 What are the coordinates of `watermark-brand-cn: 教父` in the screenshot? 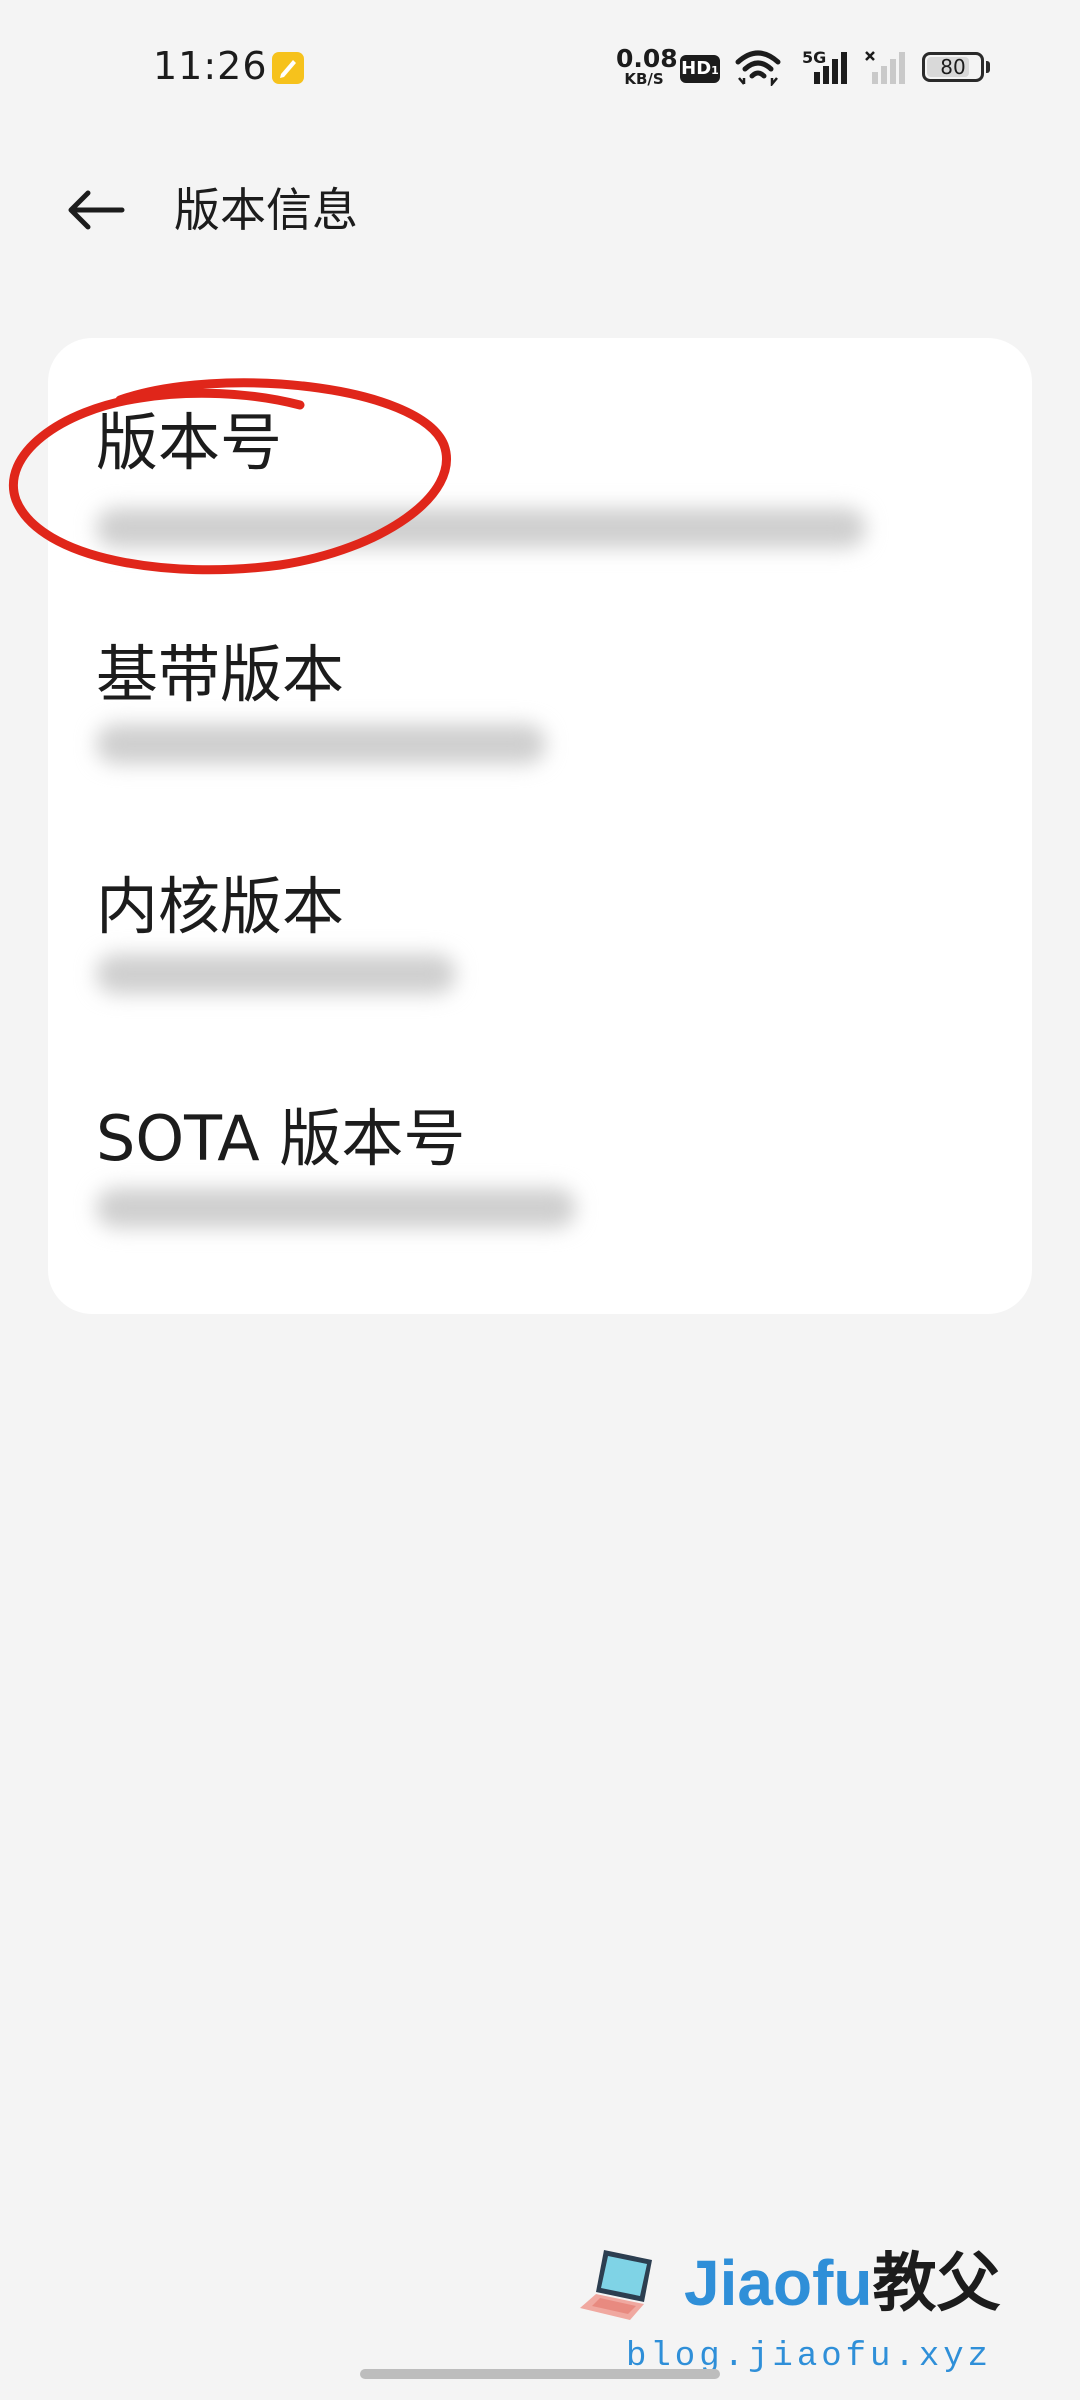 It's located at (936, 2284).